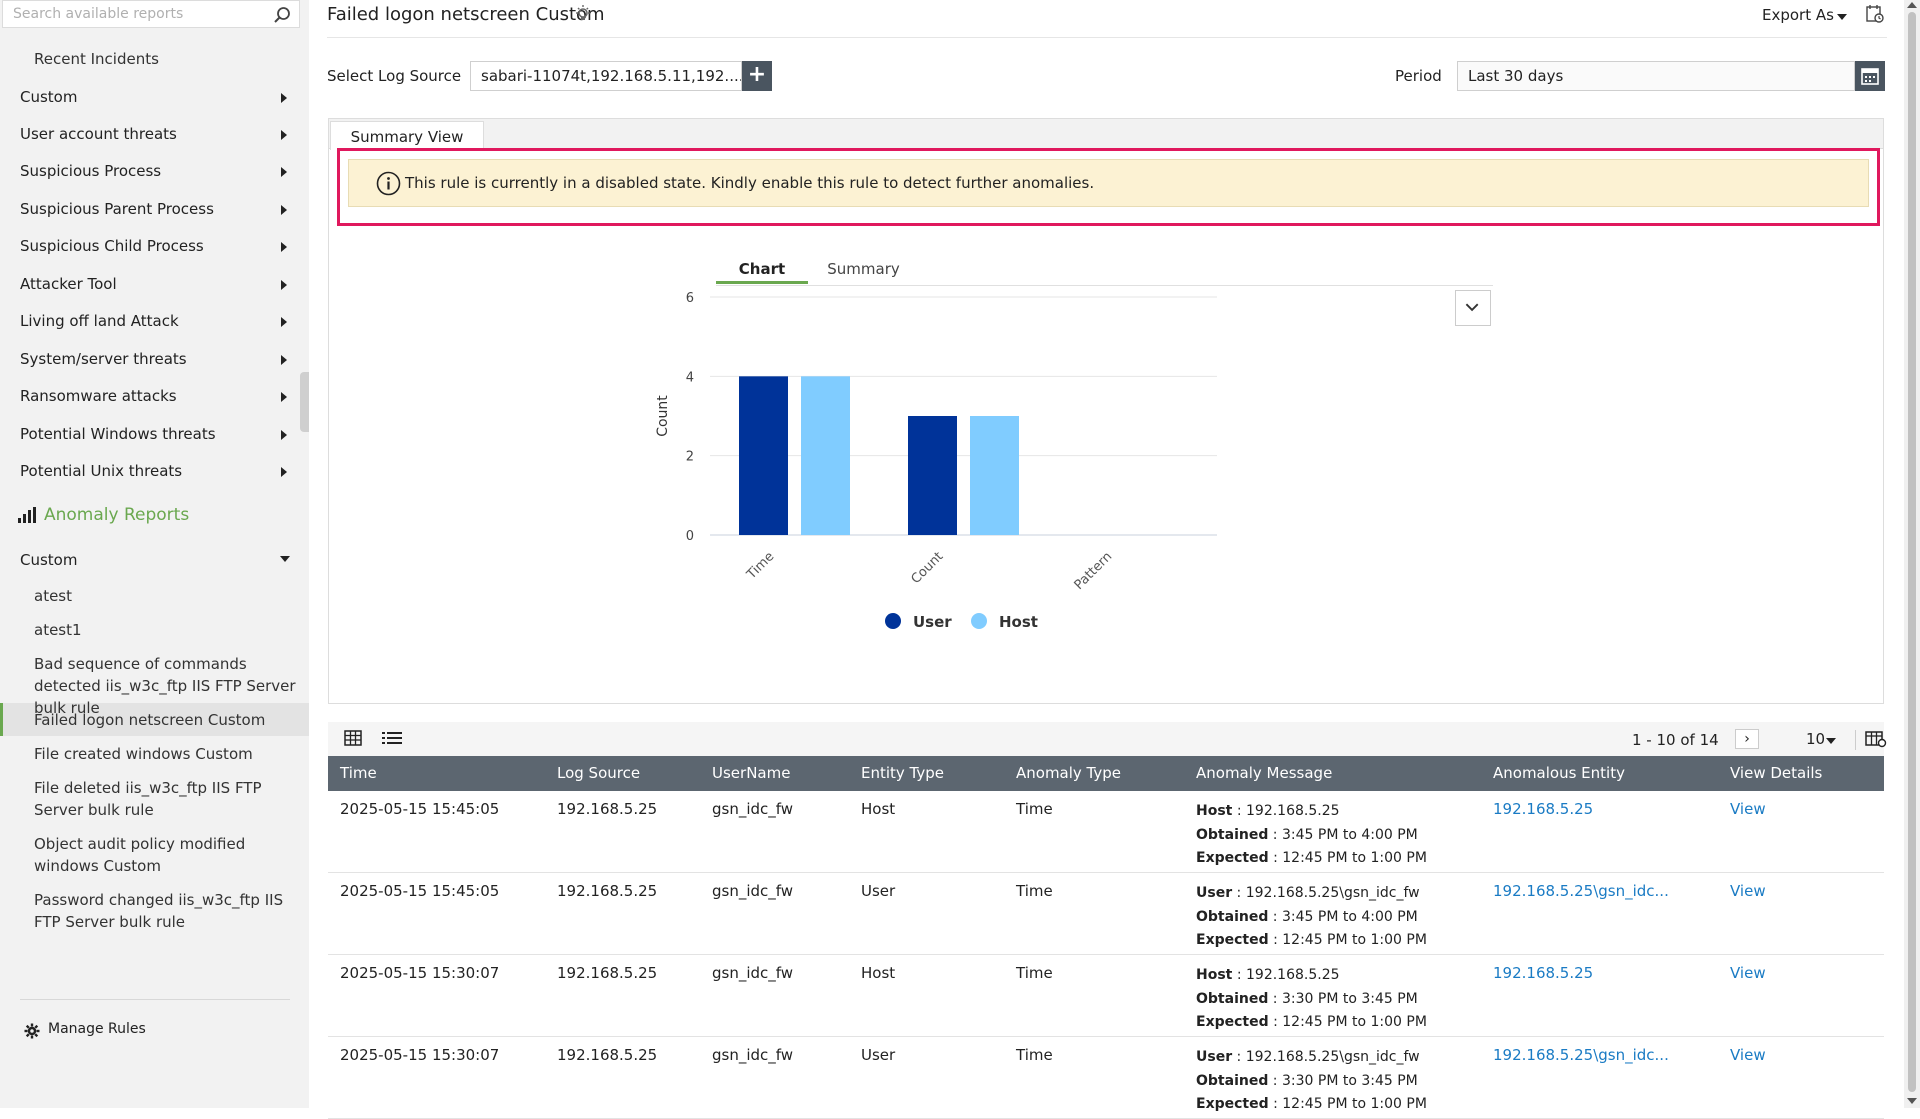 The height and width of the screenshot is (1119, 1920). What do you see at coordinates (598, 773) in the screenshot?
I see `column-header-log-source: Log Source` at bounding box center [598, 773].